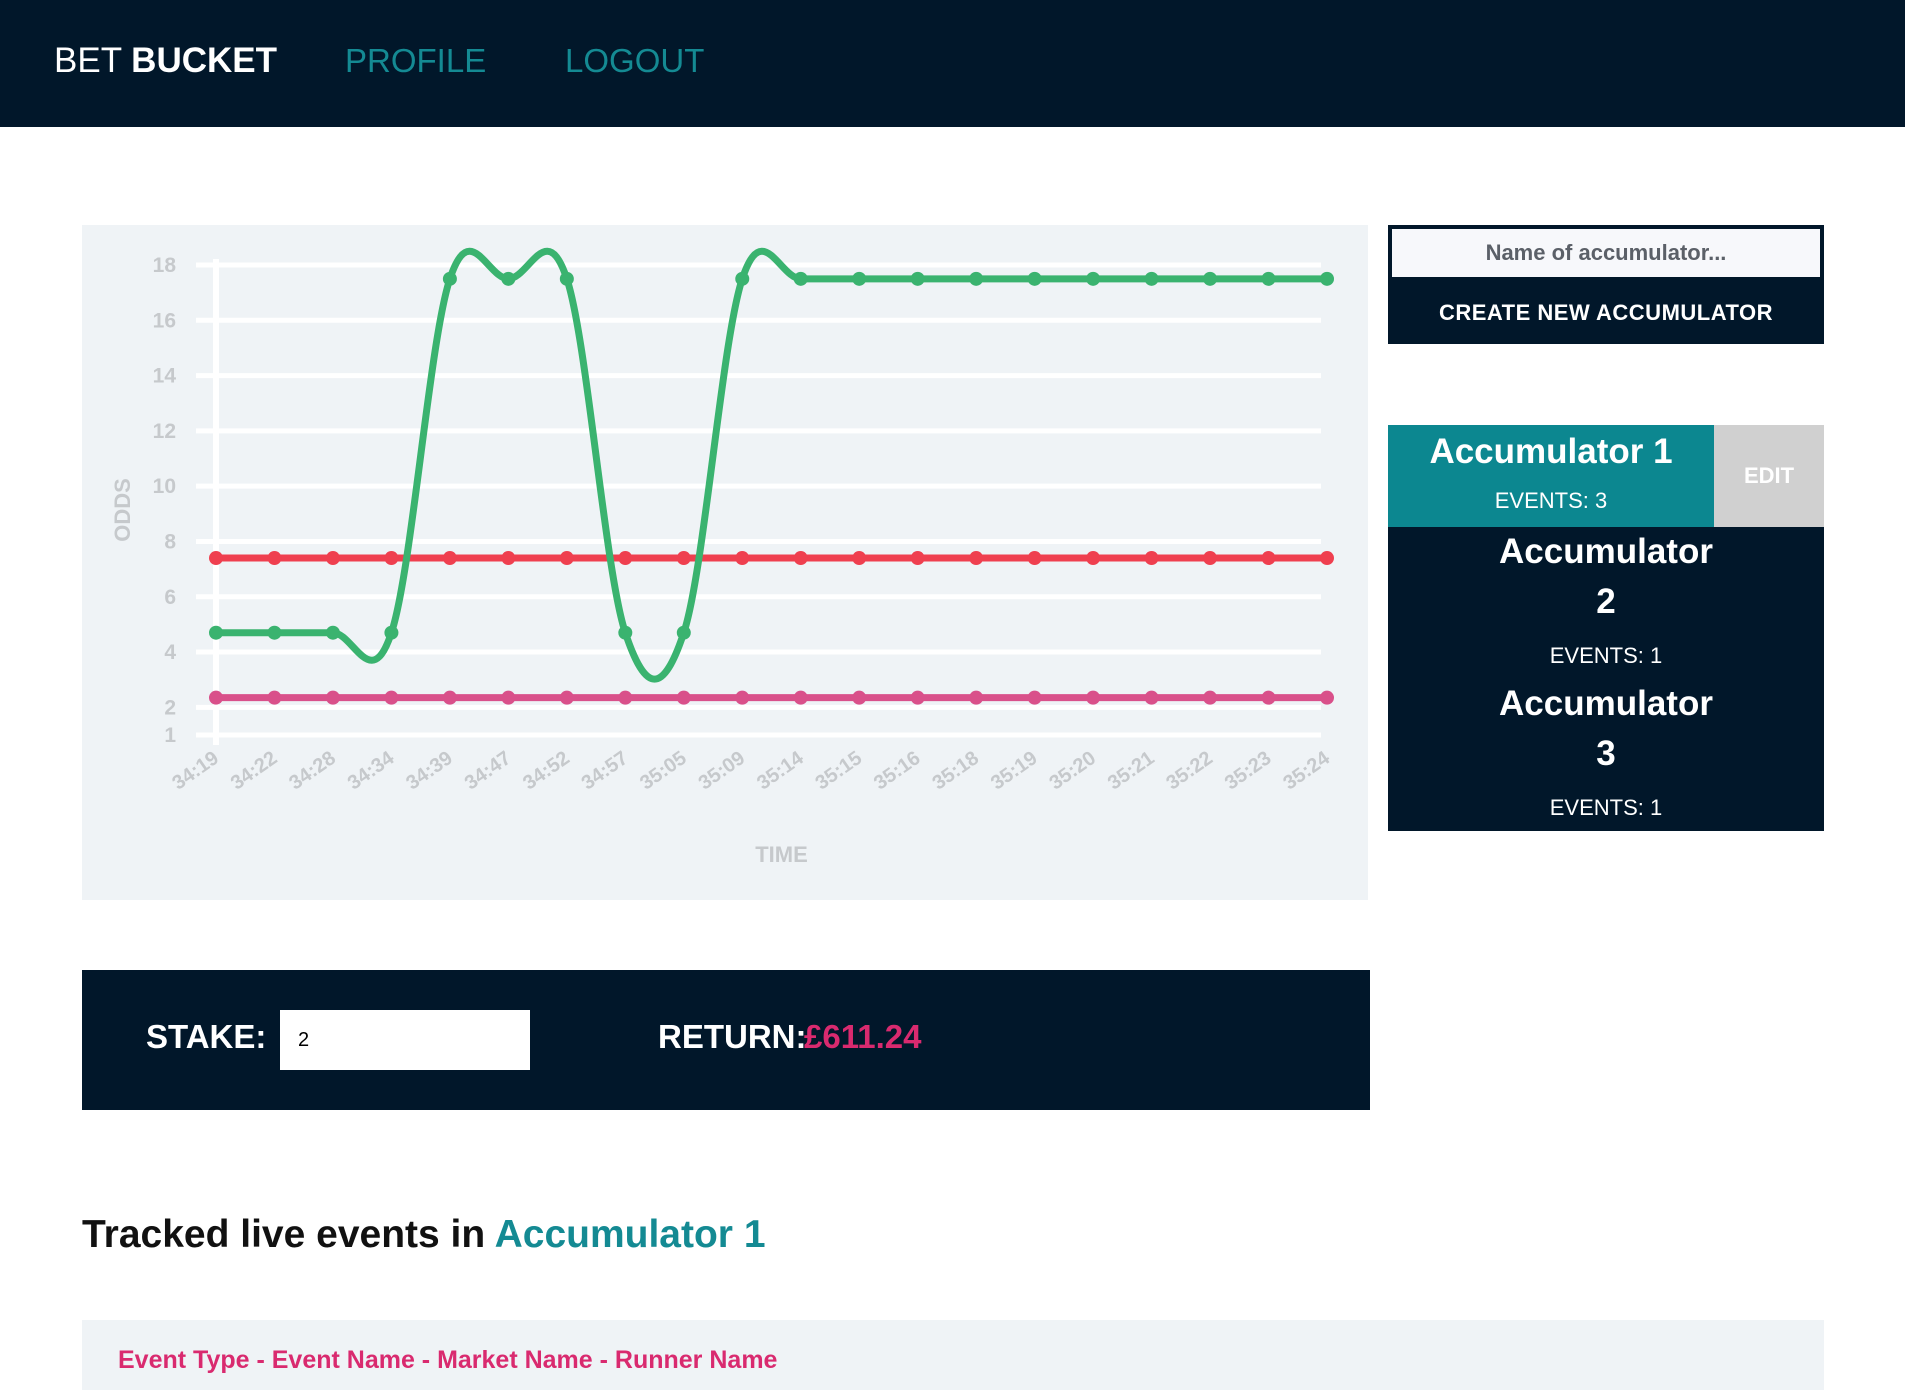  I want to click on accumulator-item-1-title: Accumulator 1, so click(1551, 451).